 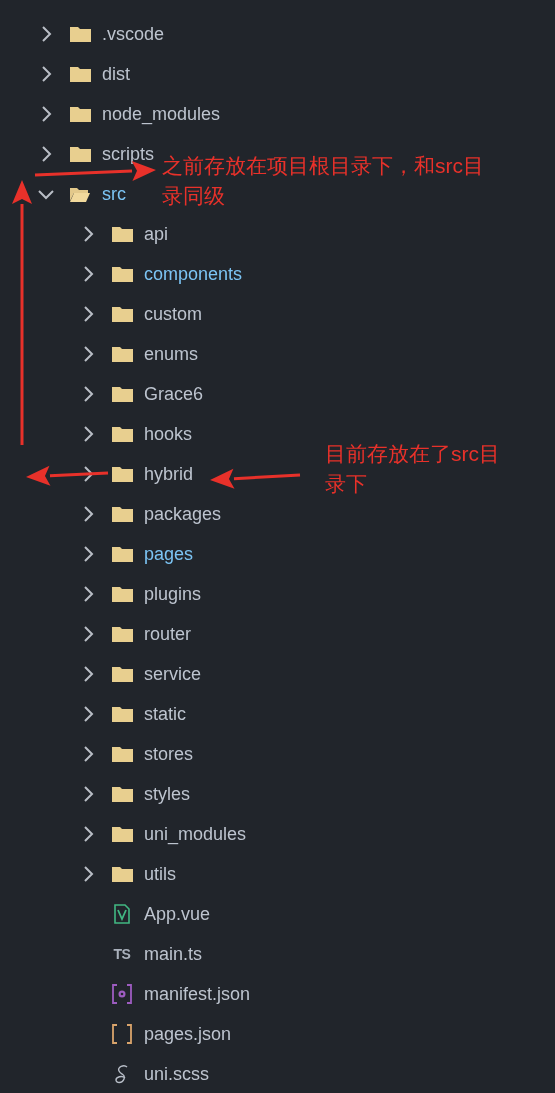 I want to click on folder-name: packages, so click(x=183, y=514).